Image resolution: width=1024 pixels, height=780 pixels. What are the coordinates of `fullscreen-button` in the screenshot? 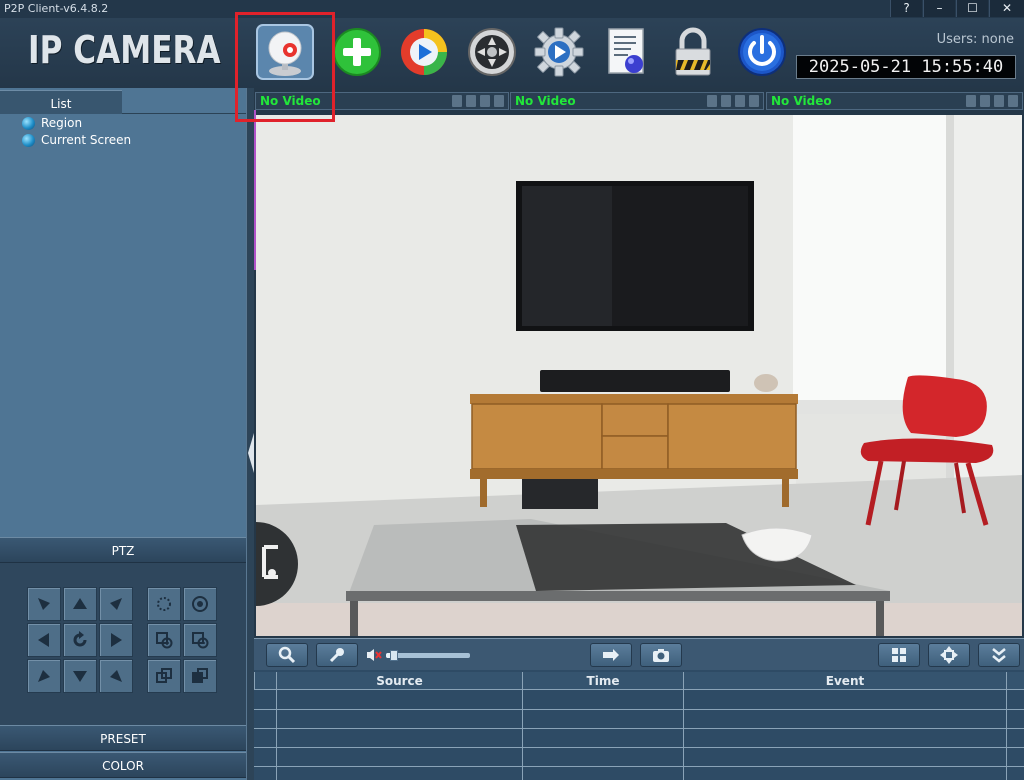 It's located at (949, 655).